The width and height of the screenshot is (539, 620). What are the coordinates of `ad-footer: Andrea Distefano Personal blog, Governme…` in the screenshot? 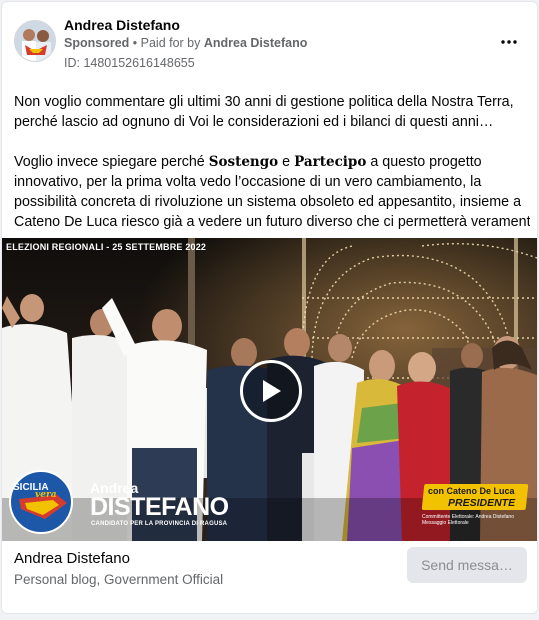 It's located at (269, 577).